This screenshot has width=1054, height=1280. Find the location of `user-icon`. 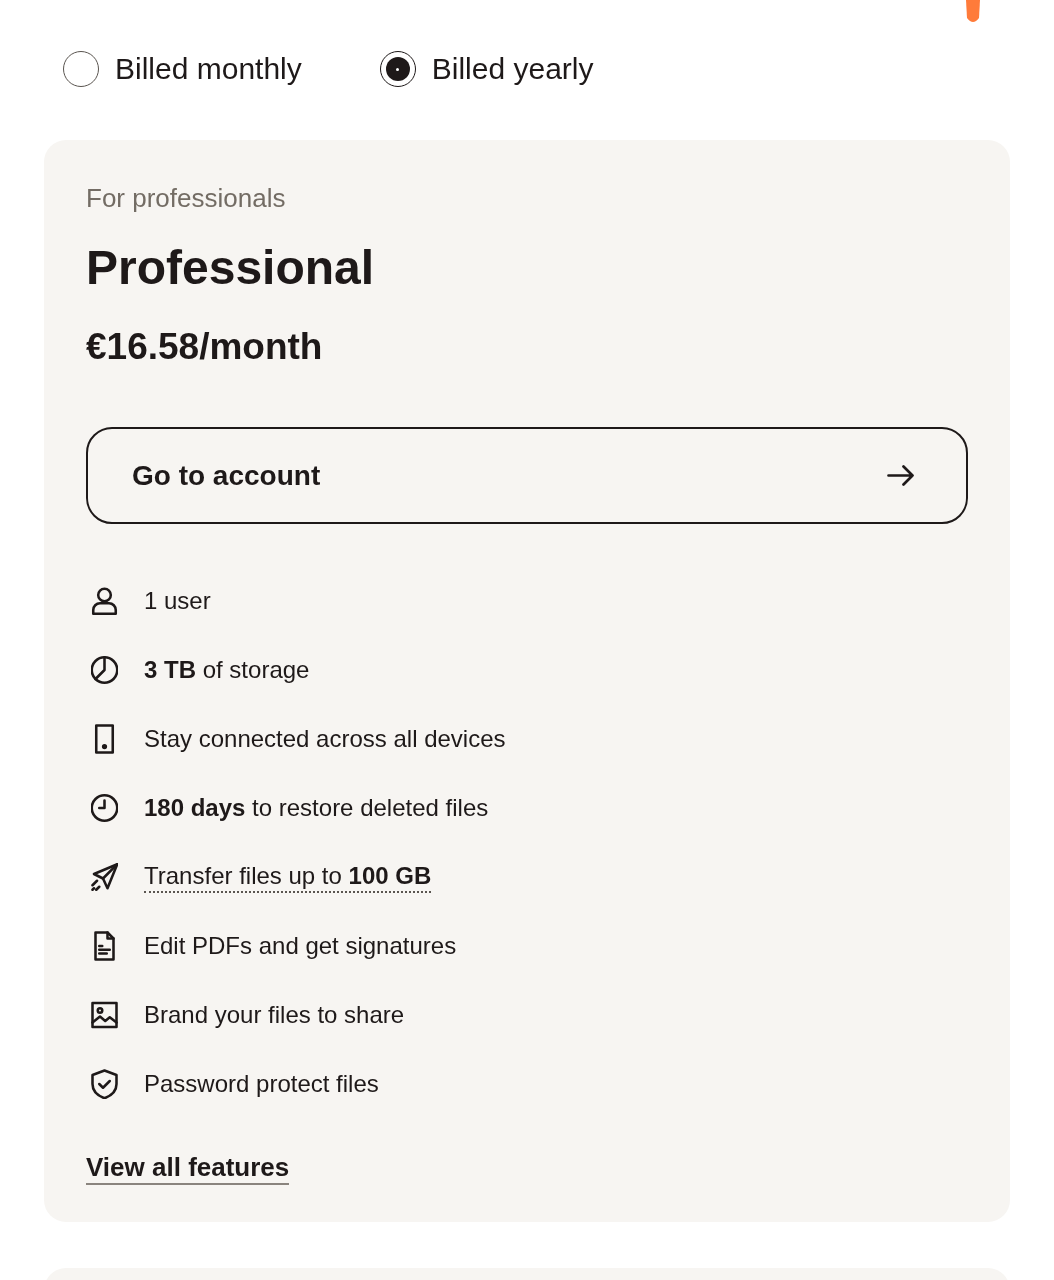

user-icon is located at coordinates (104, 601).